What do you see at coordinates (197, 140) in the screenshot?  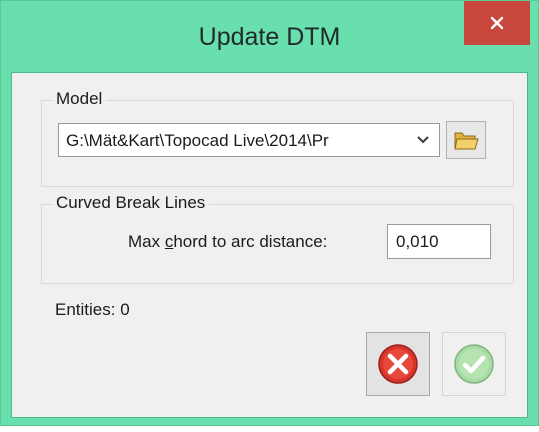 I see `model-path-value: G:\Mät&Kart\Topocad Live\2014\Pr` at bounding box center [197, 140].